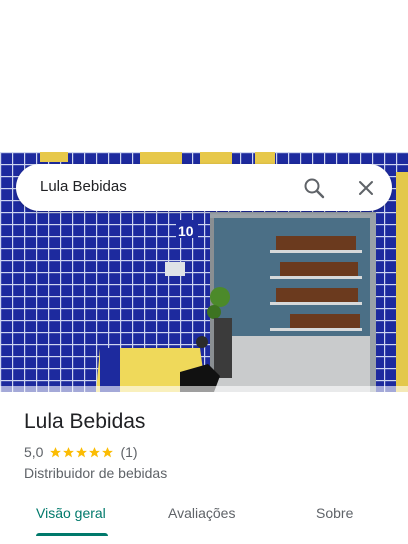 This screenshot has width=408, height=544. Describe the element at coordinates (34, 452) in the screenshot. I see `rating-value: 5,0` at that location.